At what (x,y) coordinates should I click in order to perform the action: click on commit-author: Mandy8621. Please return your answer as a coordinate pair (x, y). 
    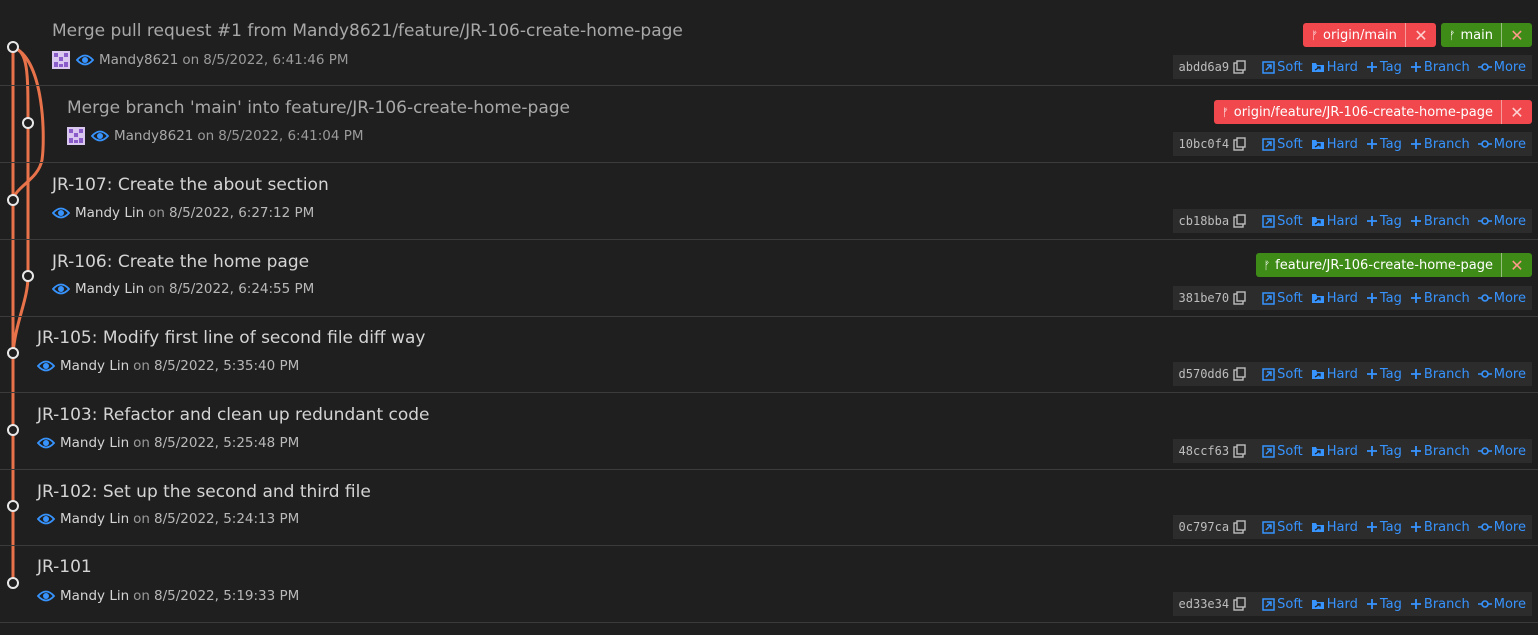
    Looking at the image, I should click on (139, 60).